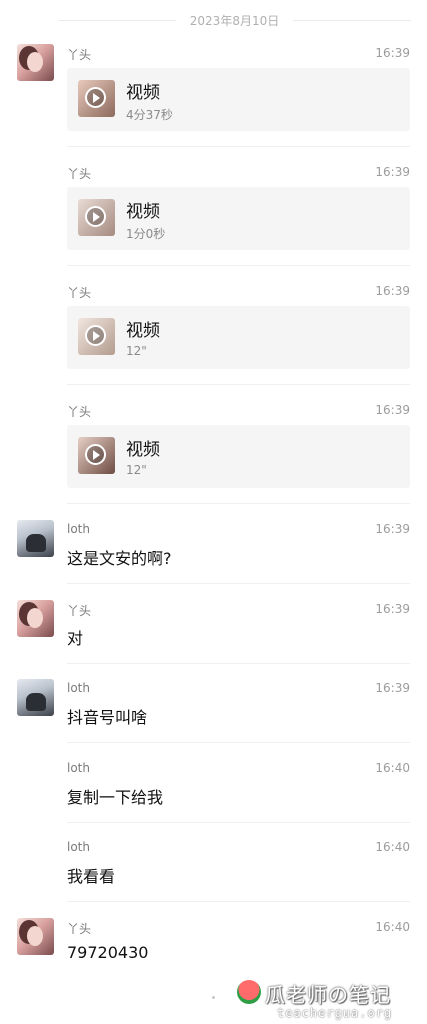  Describe the element at coordinates (149, 115) in the screenshot. I see `video-duration: 4分37秒` at that location.